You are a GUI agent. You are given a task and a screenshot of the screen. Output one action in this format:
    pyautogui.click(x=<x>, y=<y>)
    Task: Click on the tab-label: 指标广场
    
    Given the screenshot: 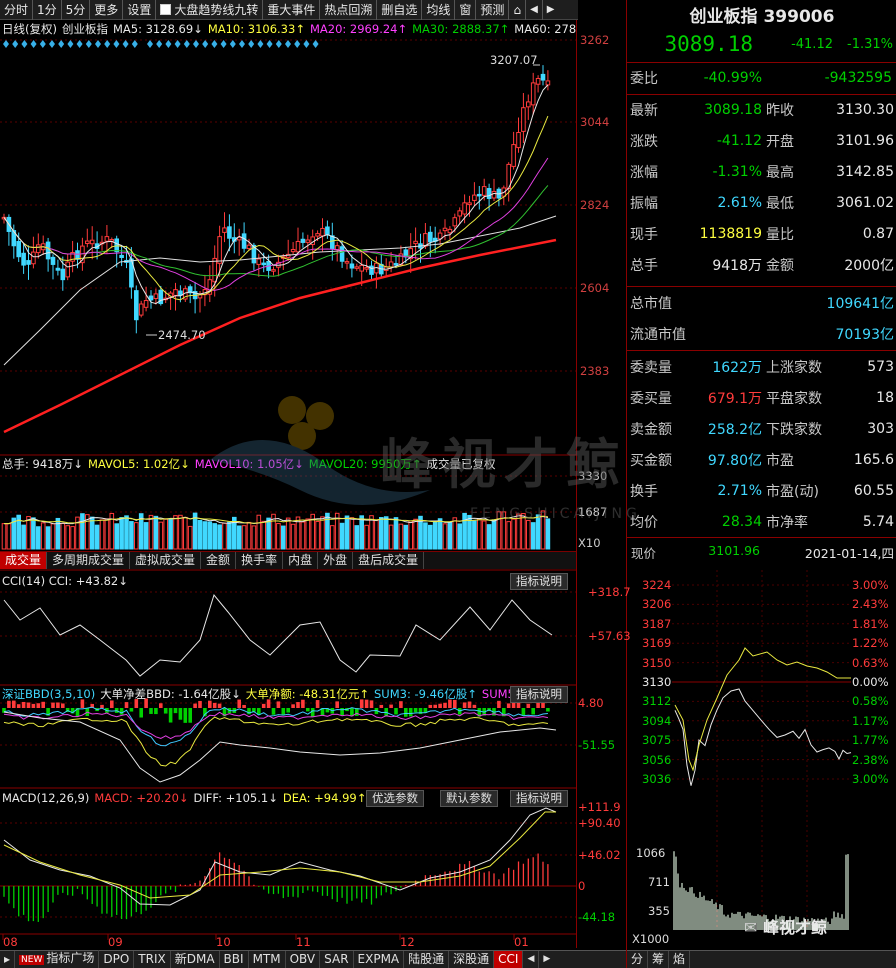 What is the action you would take?
    pyautogui.click(x=70, y=958)
    